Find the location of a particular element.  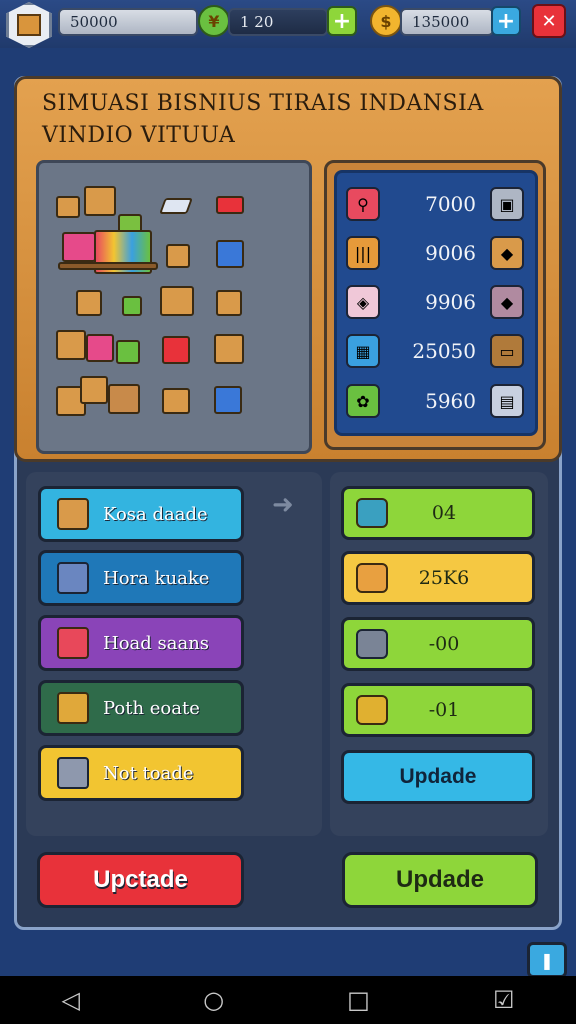

resource-gold-display: 135000 is located at coordinates (447, 22).